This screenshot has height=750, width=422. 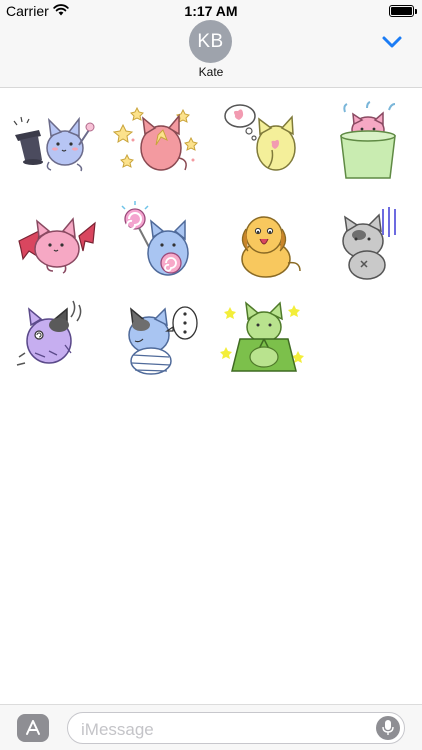 What do you see at coordinates (392, 42) in the screenshot?
I see `chevron-down-icon` at bounding box center [392, 42].